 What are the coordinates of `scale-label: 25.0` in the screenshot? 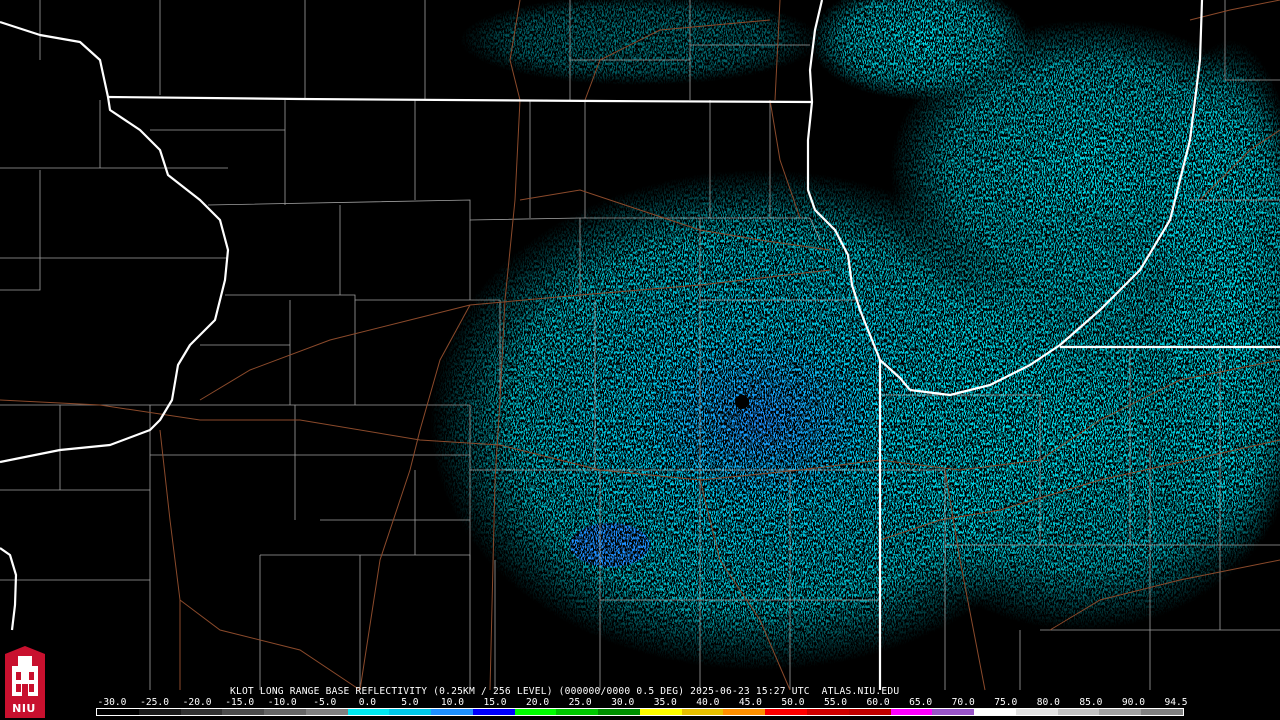 It's located at (580, 702).